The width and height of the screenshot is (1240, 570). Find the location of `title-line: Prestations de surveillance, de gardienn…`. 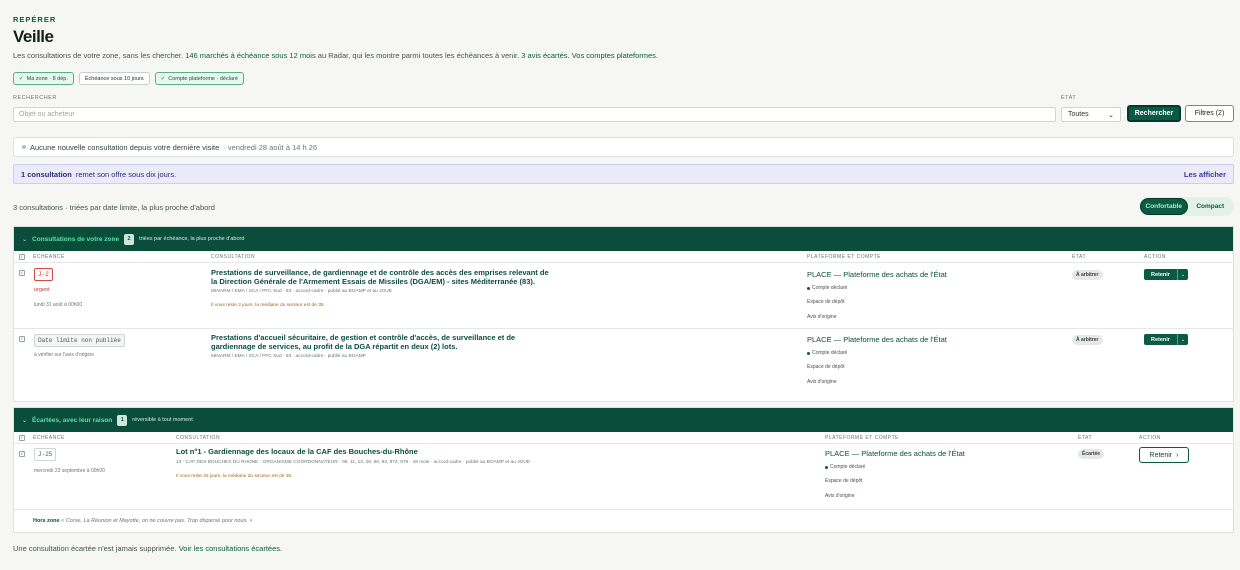

title-line: Prestations de surveillance, de gardienn… is located at coordinates (380, 272).